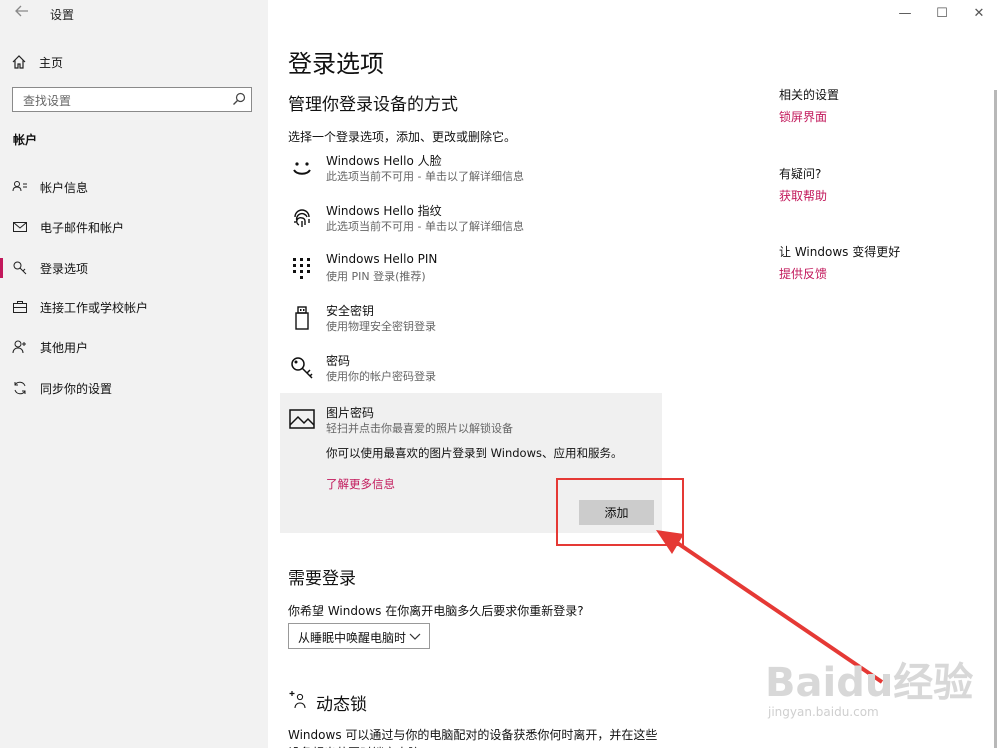 The width and height of the screenshot is (1000, 748). Describe the element at coordinates (381, 376) in the screenshot. I see `option-desc: 使用你的帐户密码登录` at that location.